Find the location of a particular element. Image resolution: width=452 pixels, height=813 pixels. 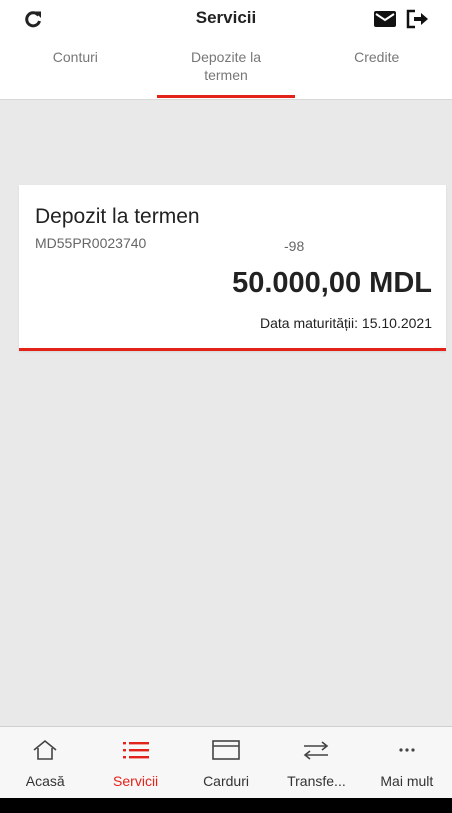

deposit-account-suffix: -98 is located at coordinates (294, 246).